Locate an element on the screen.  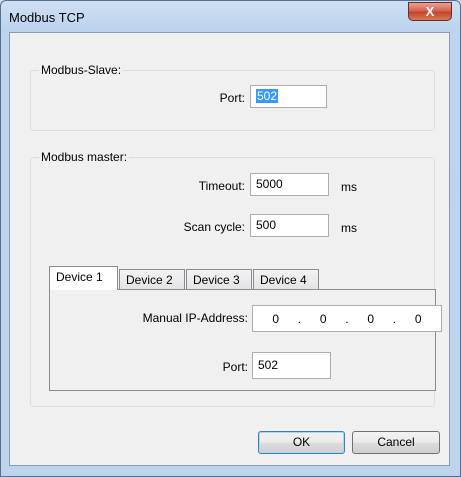
modbus-slave-group: Modbus-Slave: Port: 502 is located at coordinates (232, 97).